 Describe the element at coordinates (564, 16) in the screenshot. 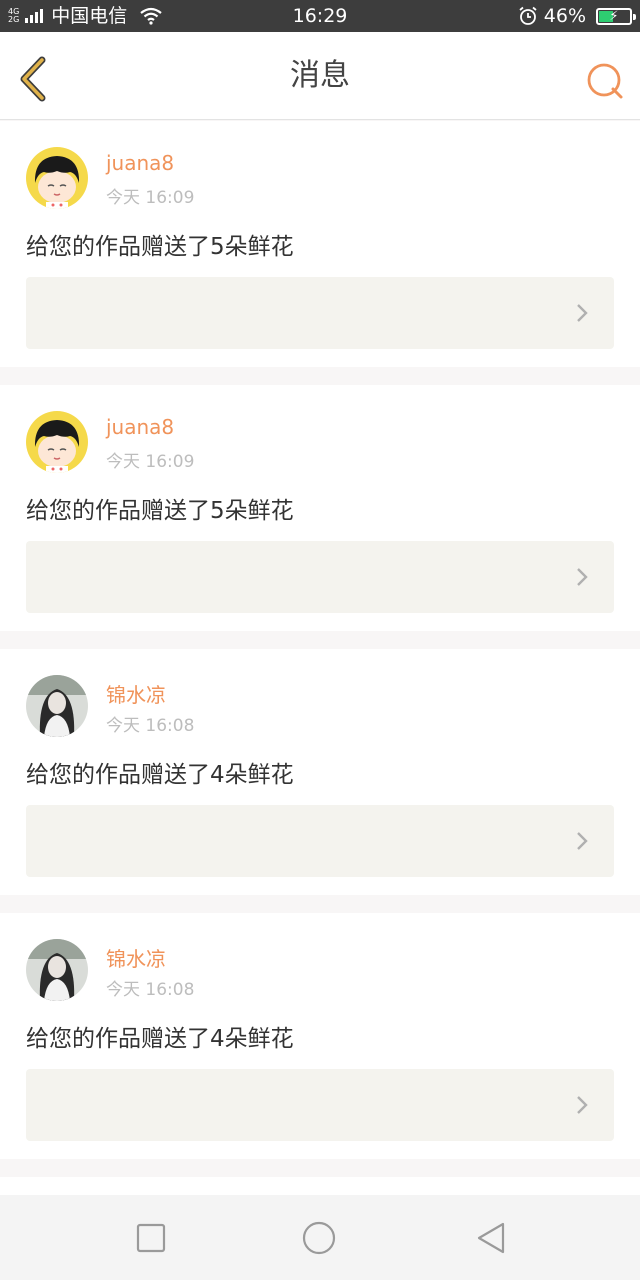

I see `battery-percent: 46%` at that location.